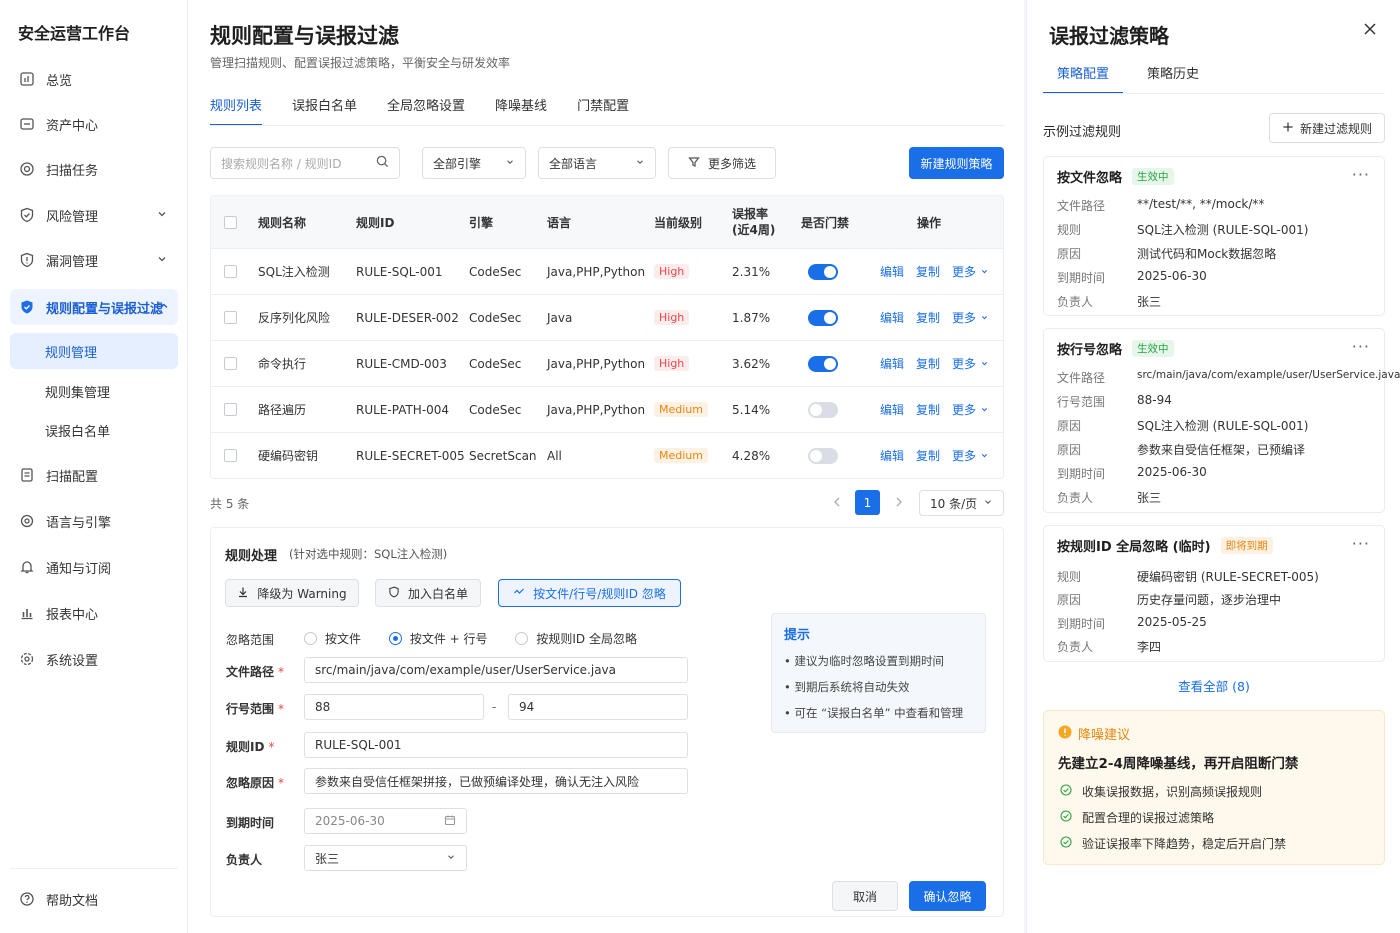 The width and height of the screenshot is (1400, 933). I want to click on tab-whitelist: 误报白名单, so click(324, 109).